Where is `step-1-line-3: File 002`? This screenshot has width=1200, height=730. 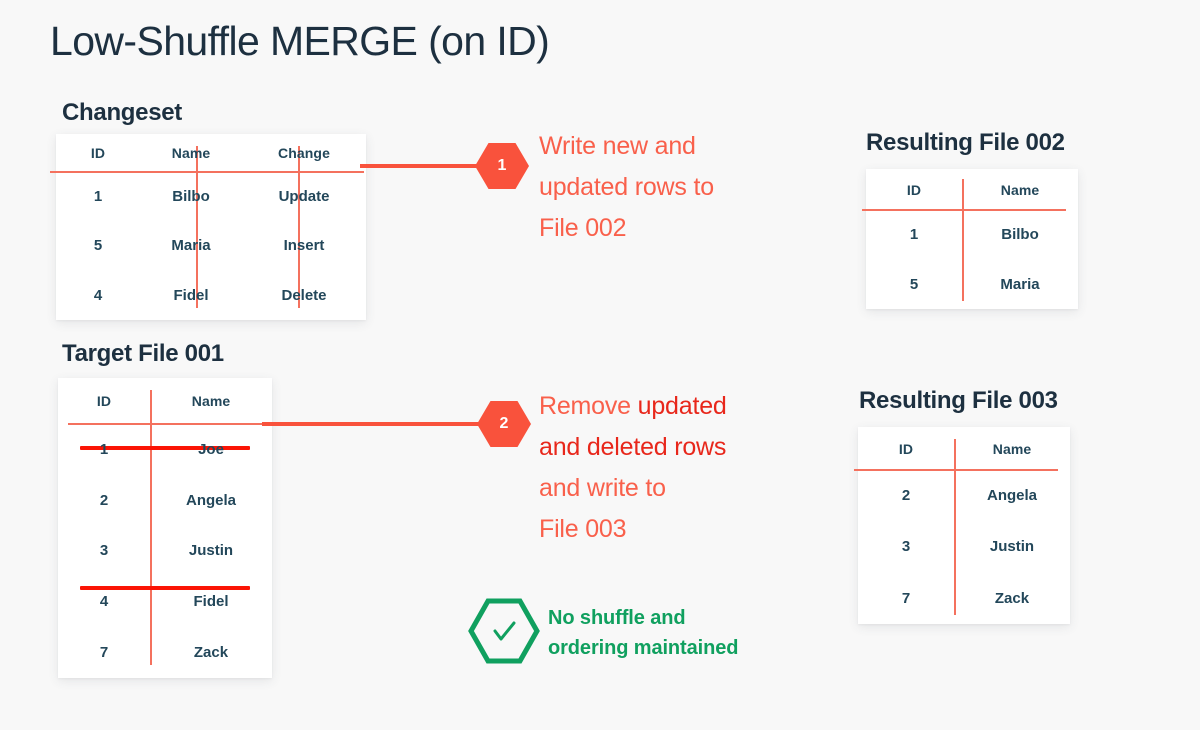
step-1-line-3: File 002 is located at coordinates (583, 228).